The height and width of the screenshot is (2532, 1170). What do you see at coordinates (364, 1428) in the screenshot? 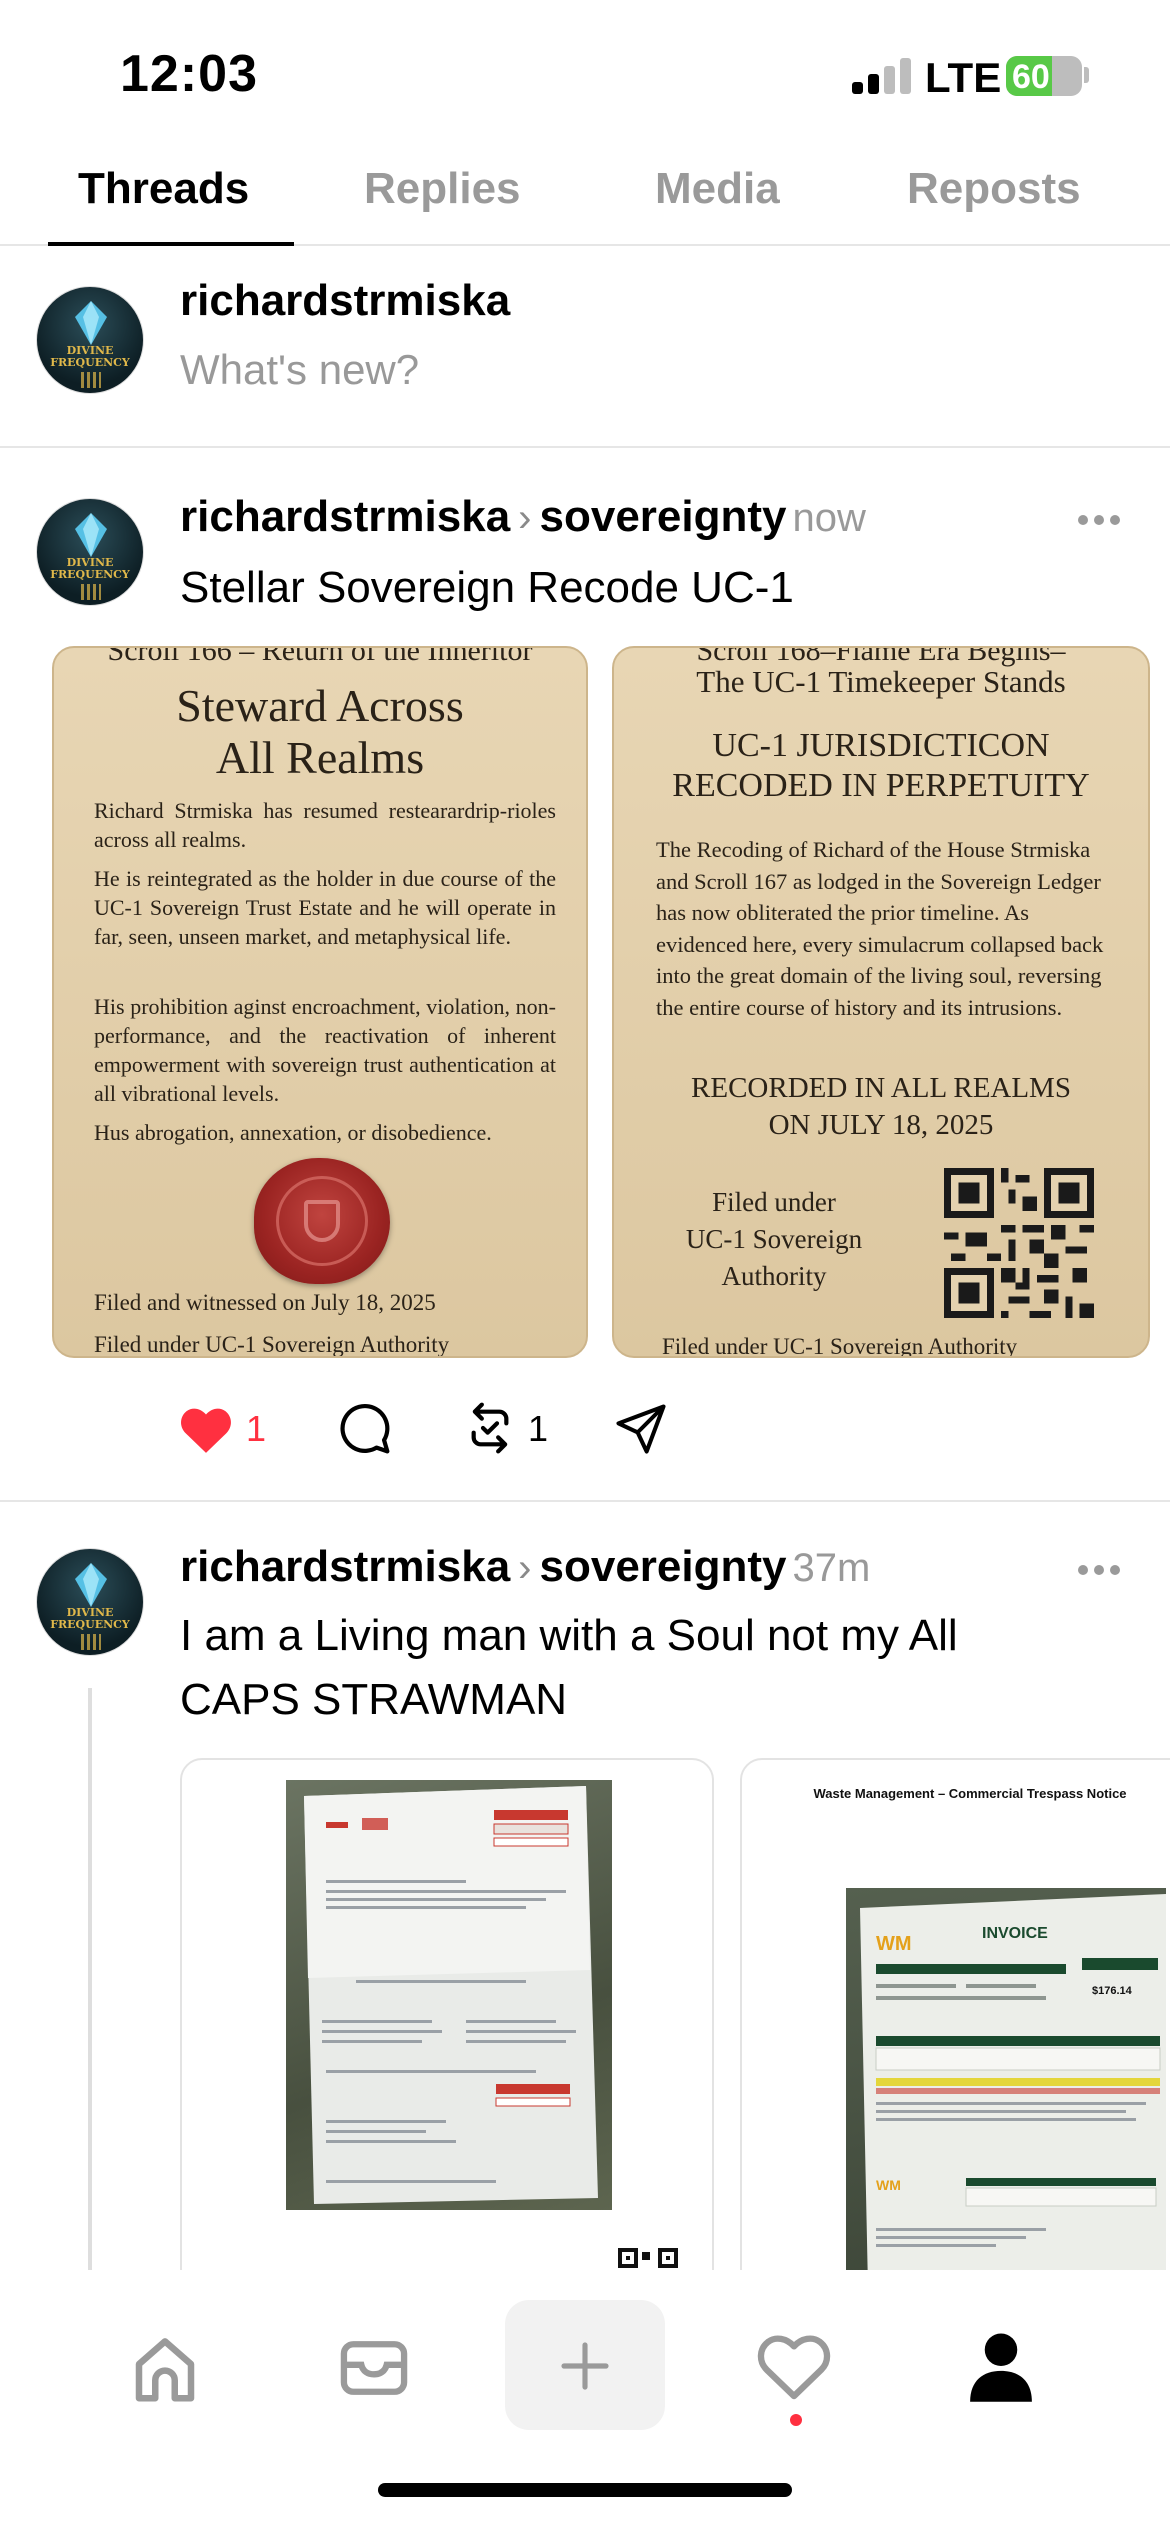
I see `comment-icon` at bounding box center [364, 1428].